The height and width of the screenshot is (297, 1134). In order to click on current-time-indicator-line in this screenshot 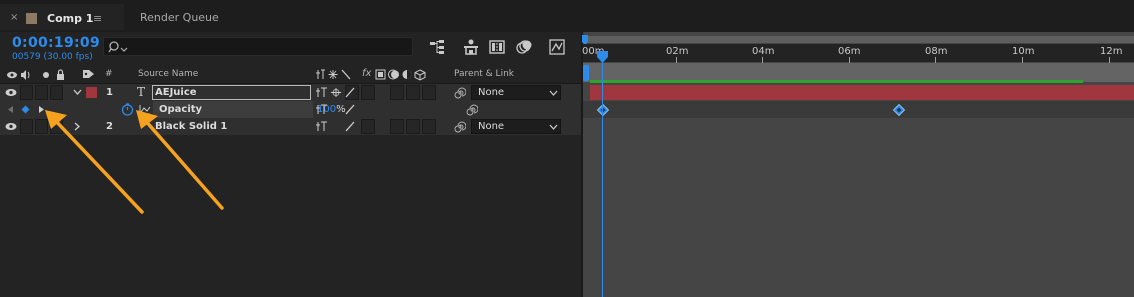, I will do `click(602, 175)`.